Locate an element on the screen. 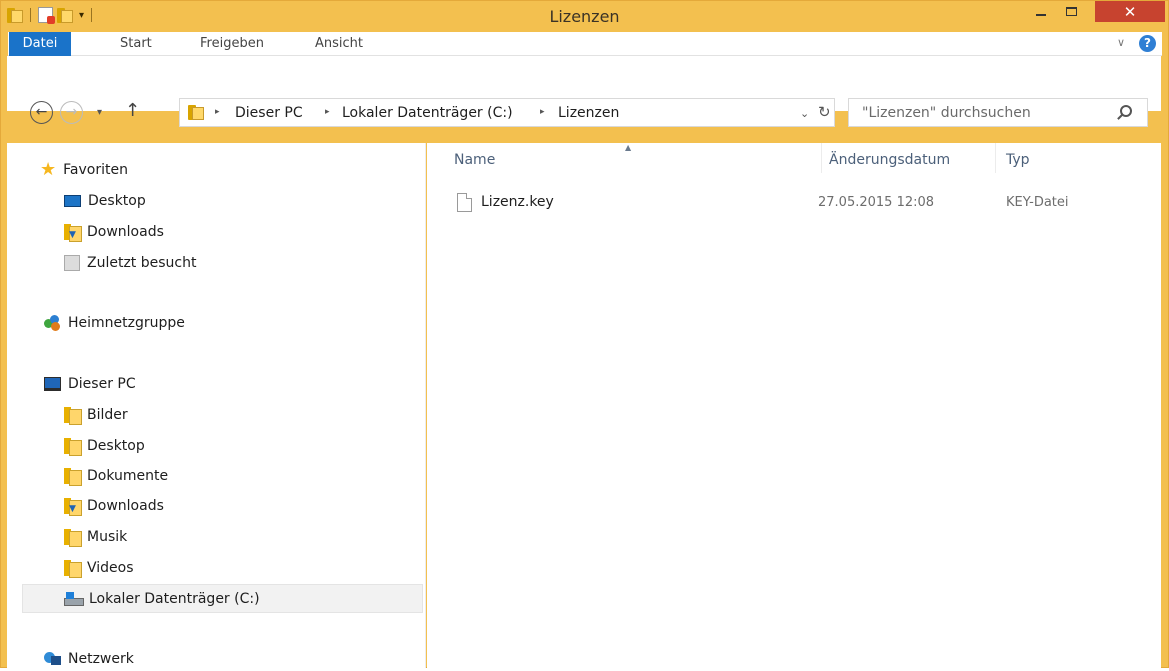 This screenshot has height=671, width=1169. sidebar-item-lokaler-datentraeger: Lokaler Datenträger (C:) is located at coordinates (222, 598).